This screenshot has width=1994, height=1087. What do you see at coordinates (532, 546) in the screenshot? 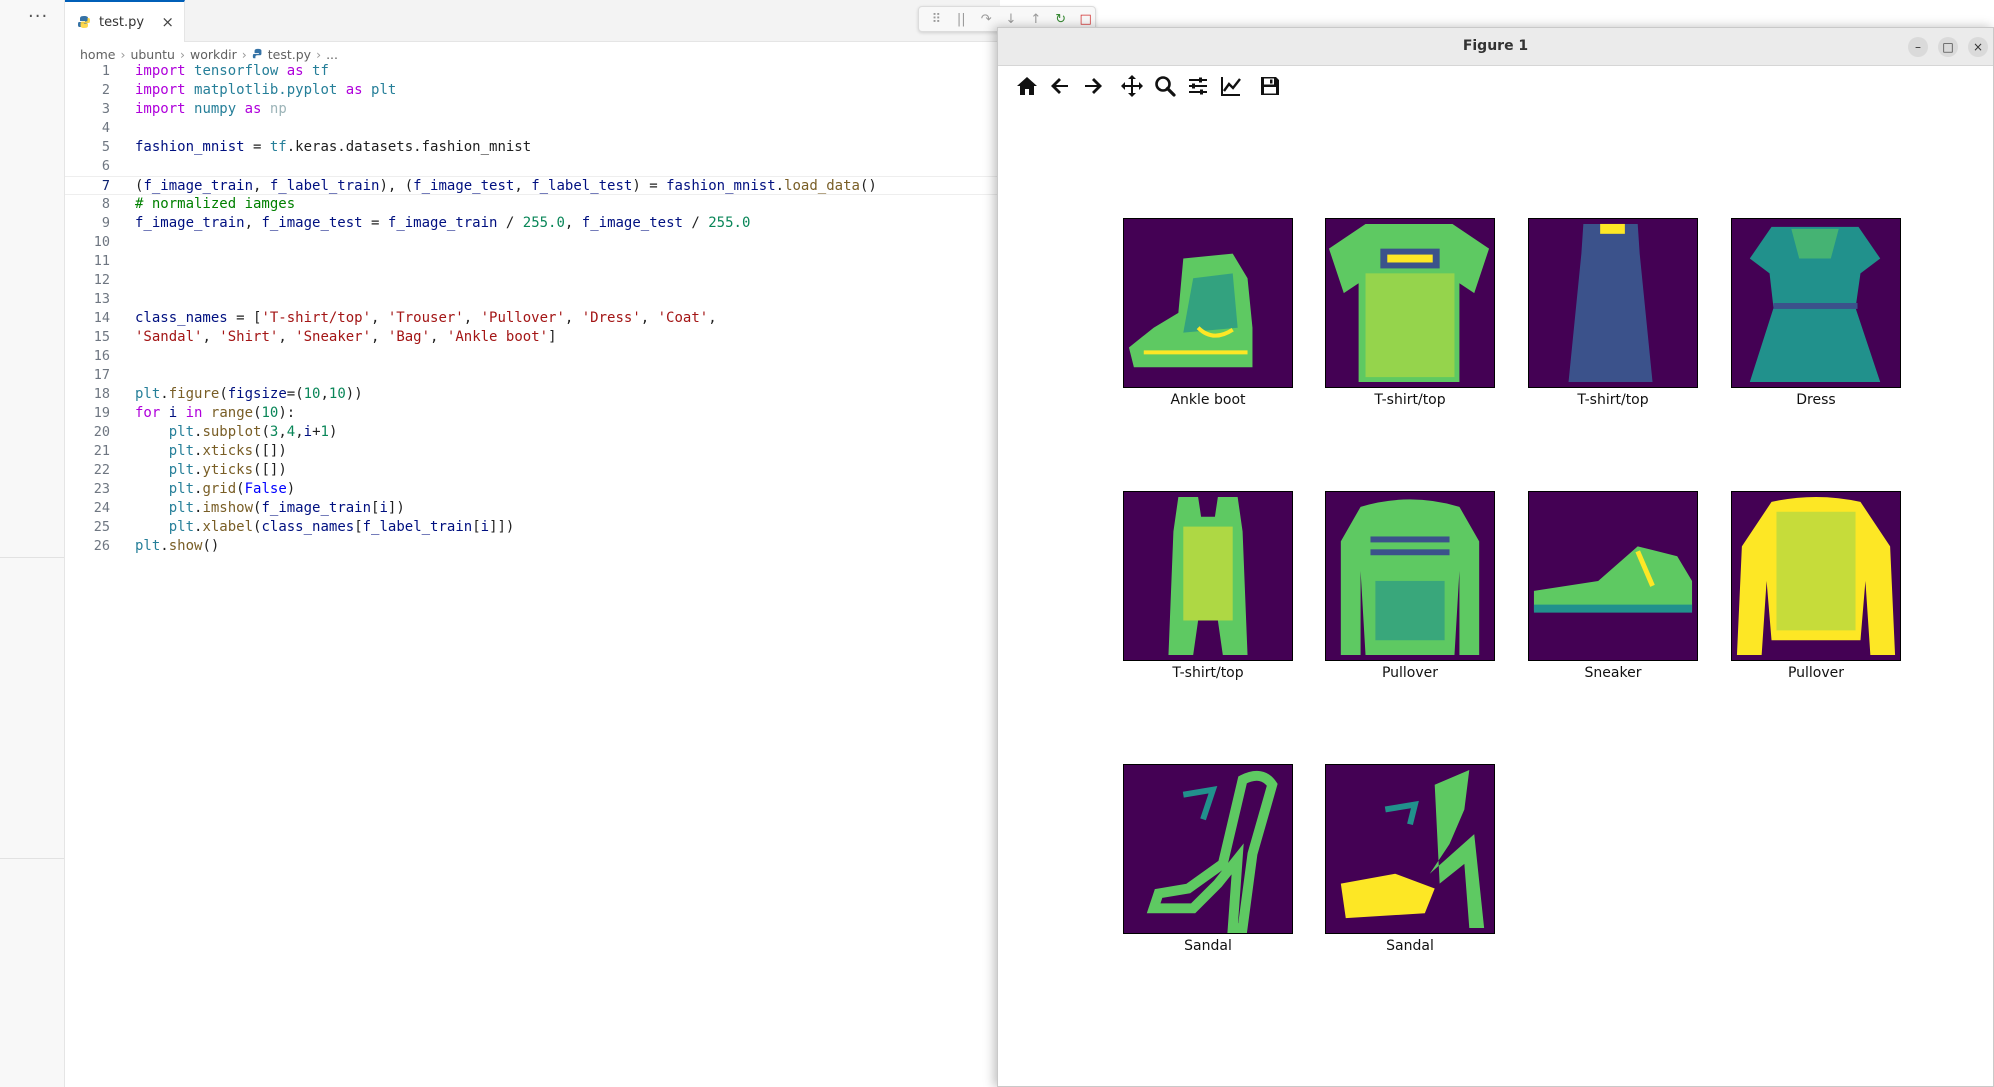
I see `code-line: 26 plt.show()` at bounding box center [532, 546].